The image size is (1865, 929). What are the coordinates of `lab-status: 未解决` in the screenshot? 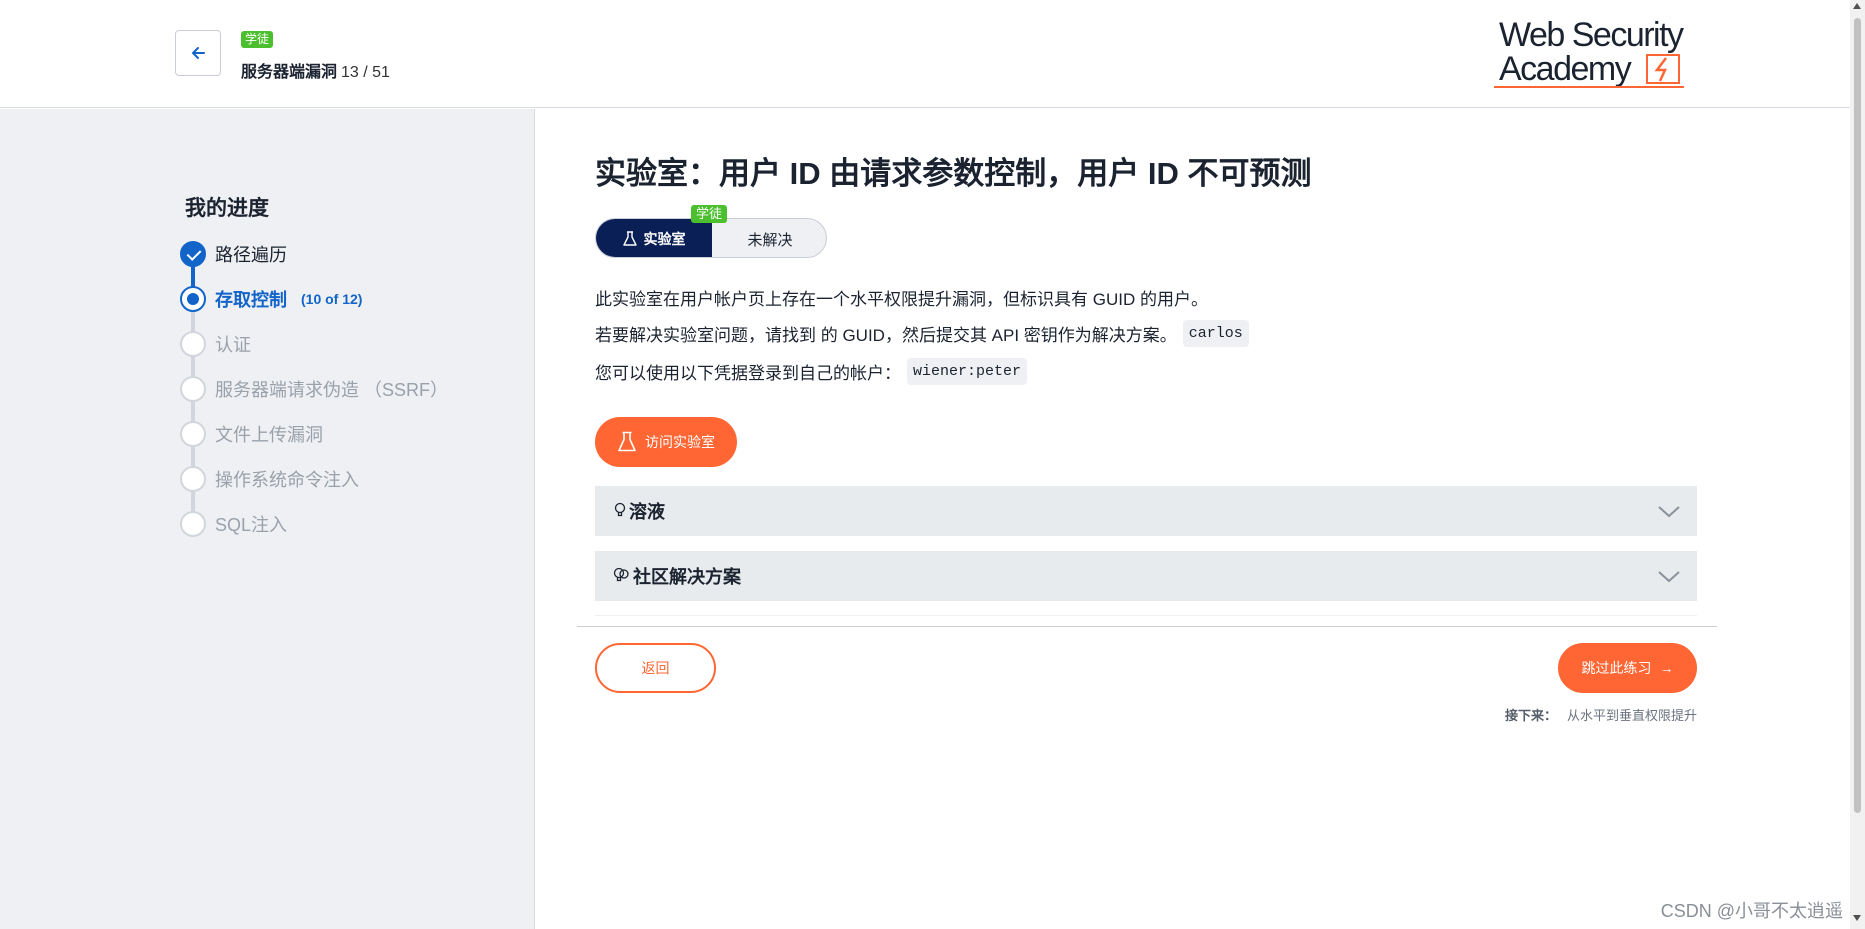 It's located at (770, 240).